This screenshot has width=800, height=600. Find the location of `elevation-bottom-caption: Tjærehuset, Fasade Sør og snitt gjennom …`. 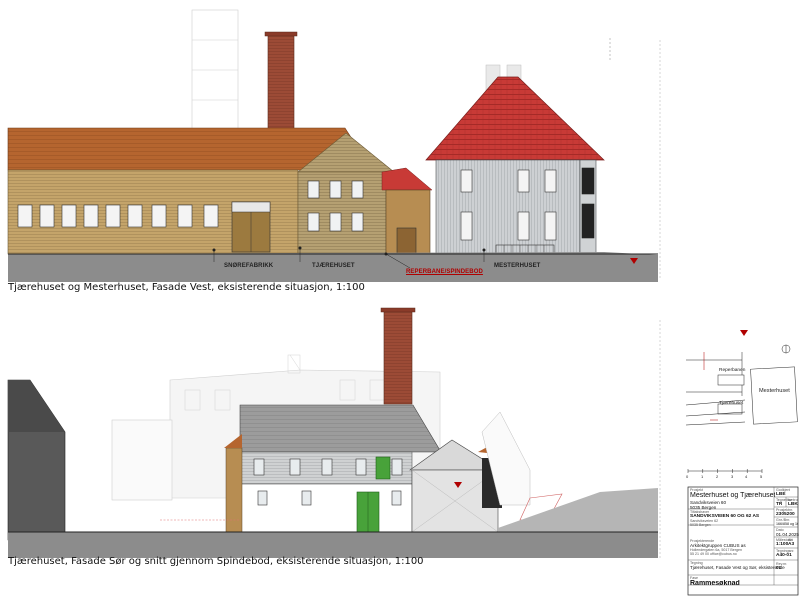

elevation-bottom-caption: Tjærehuset, Fasade Sør og snitt gjennom … is located at coordinates (216, 561).